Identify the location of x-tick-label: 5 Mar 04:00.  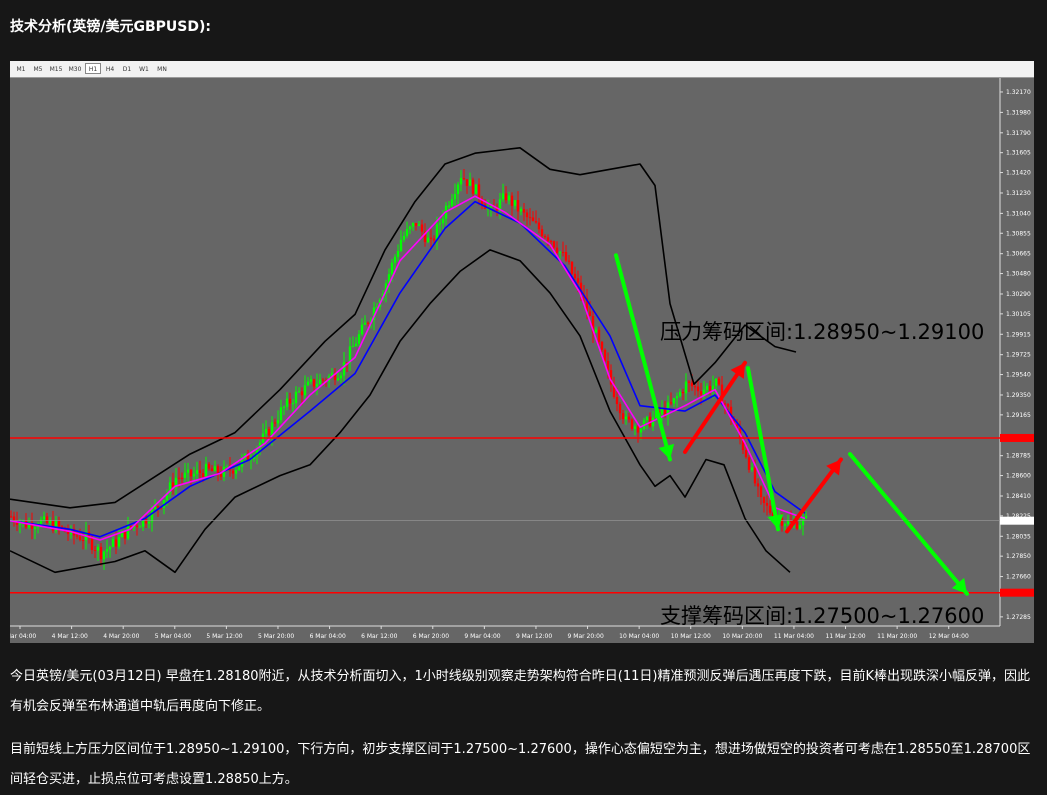
(173, 636).